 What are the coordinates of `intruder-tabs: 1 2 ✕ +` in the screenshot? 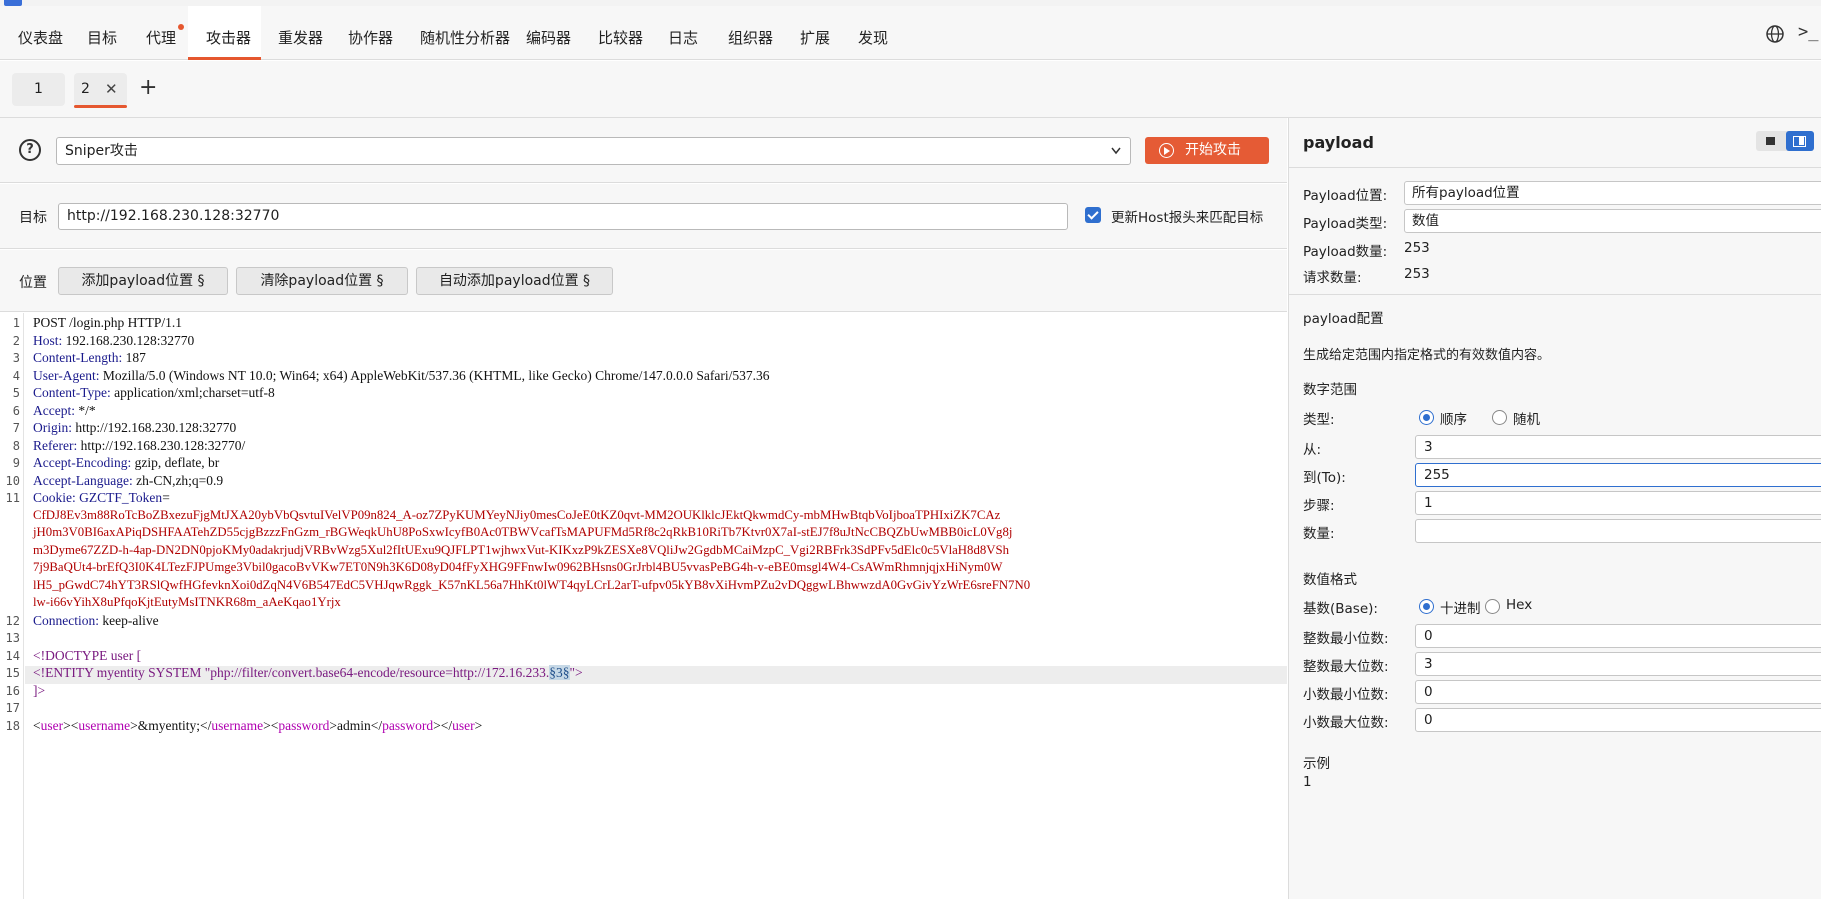 It's located at (910, 89).